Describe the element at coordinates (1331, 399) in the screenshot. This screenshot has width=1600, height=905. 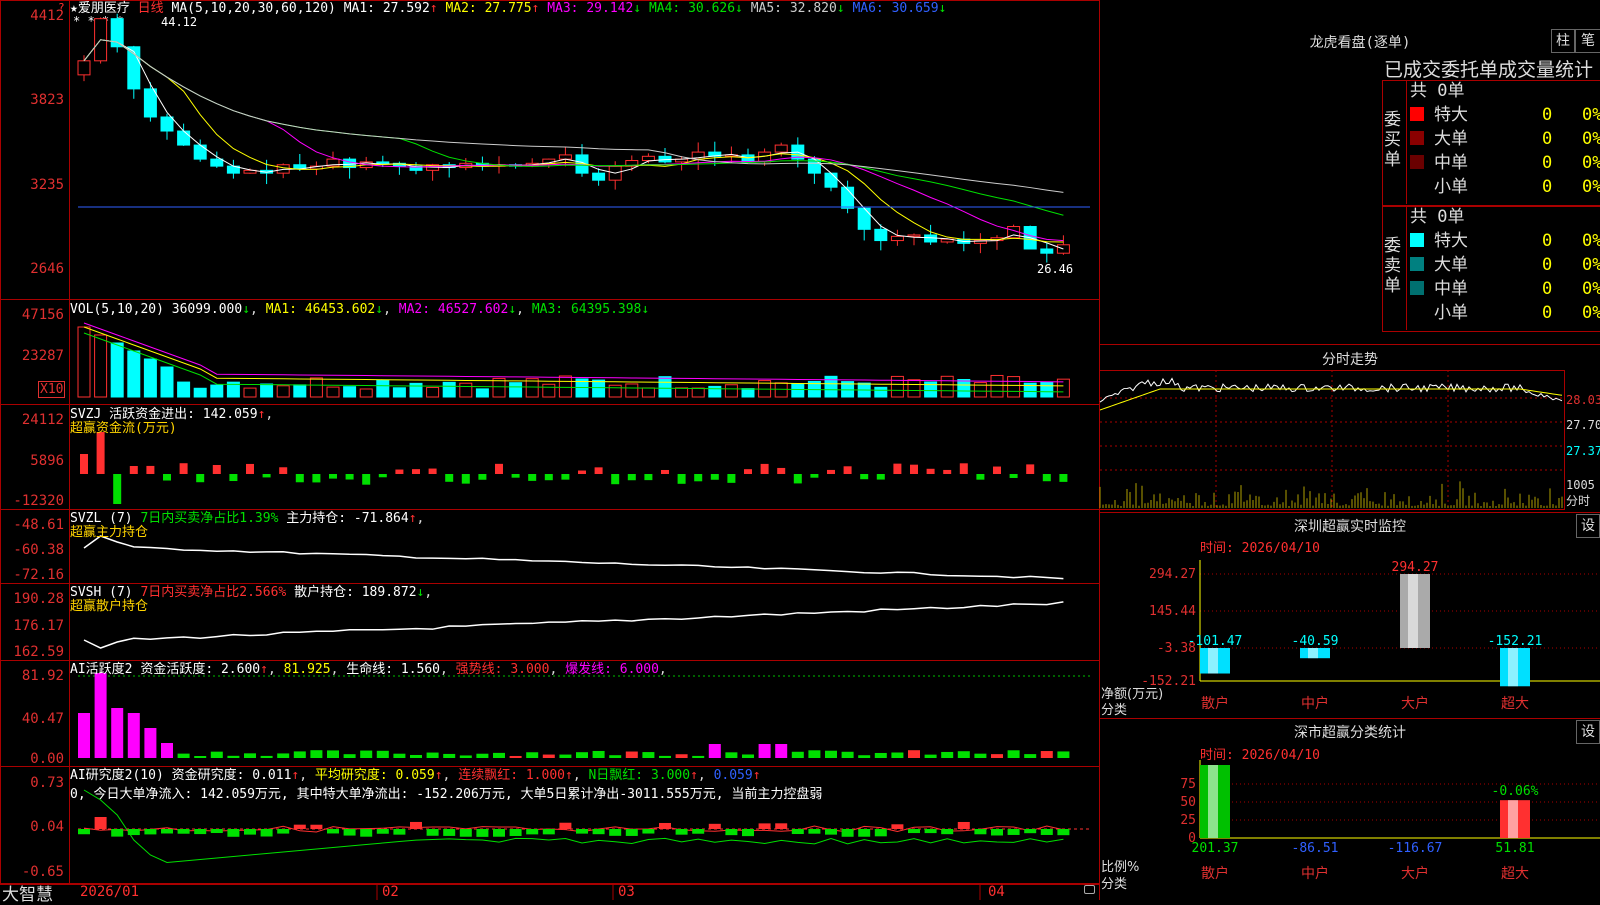
I see `avg-price-line` at that location.